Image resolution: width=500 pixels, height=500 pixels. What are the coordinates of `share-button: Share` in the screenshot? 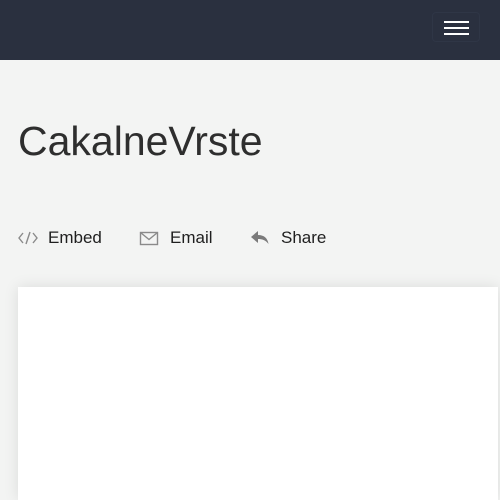 It's located at (288, 238).